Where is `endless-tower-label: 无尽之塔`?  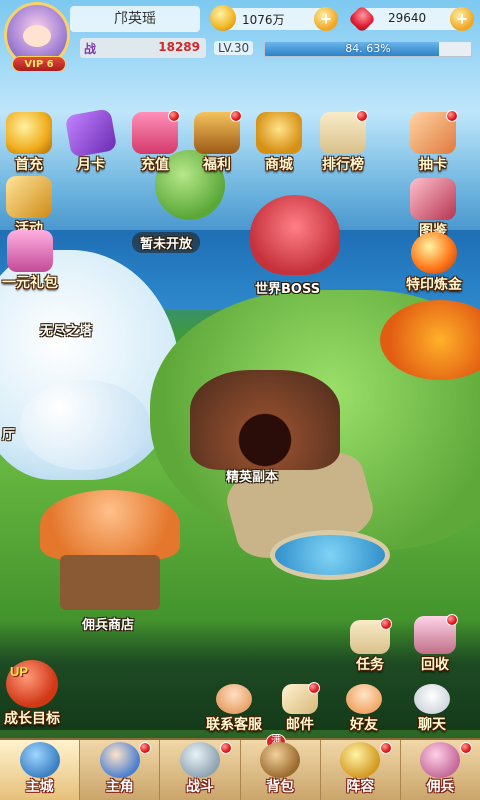 endless-tower-label: 无尽之塔 is located at coordinates (66, 329).